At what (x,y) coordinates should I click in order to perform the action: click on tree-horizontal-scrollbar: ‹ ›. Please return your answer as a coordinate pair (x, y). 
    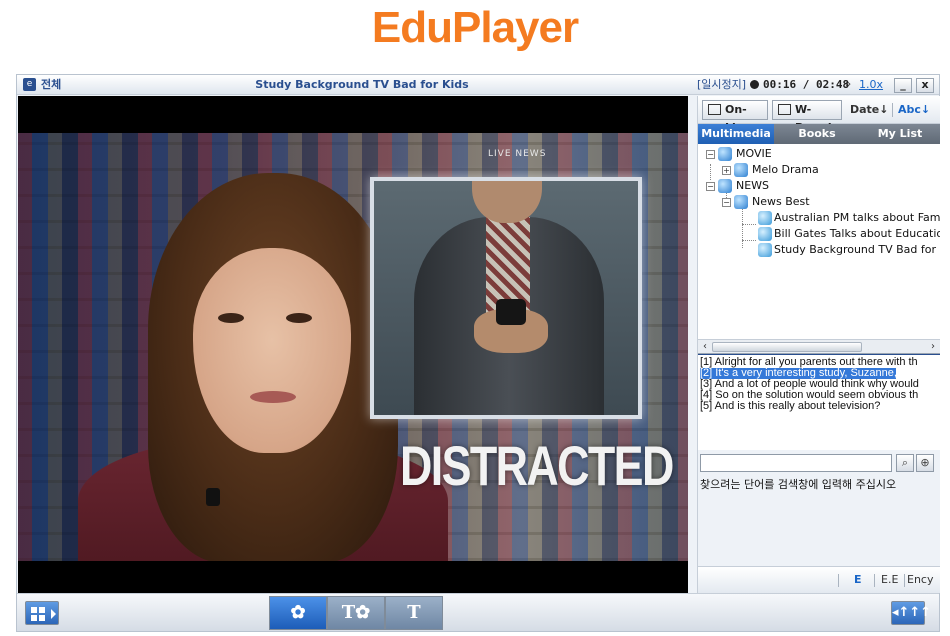
    Looking at the image, I should click on (819, 347).